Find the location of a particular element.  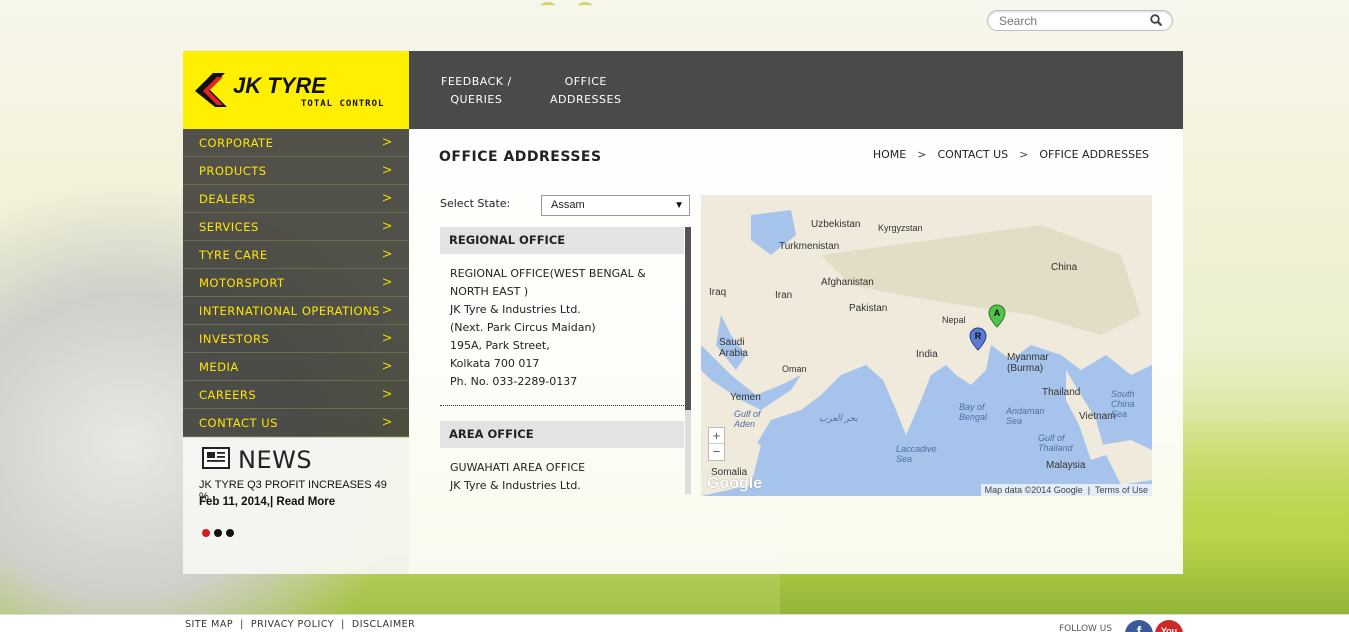

map-marker-a: A is located at coordinates (997, 316).